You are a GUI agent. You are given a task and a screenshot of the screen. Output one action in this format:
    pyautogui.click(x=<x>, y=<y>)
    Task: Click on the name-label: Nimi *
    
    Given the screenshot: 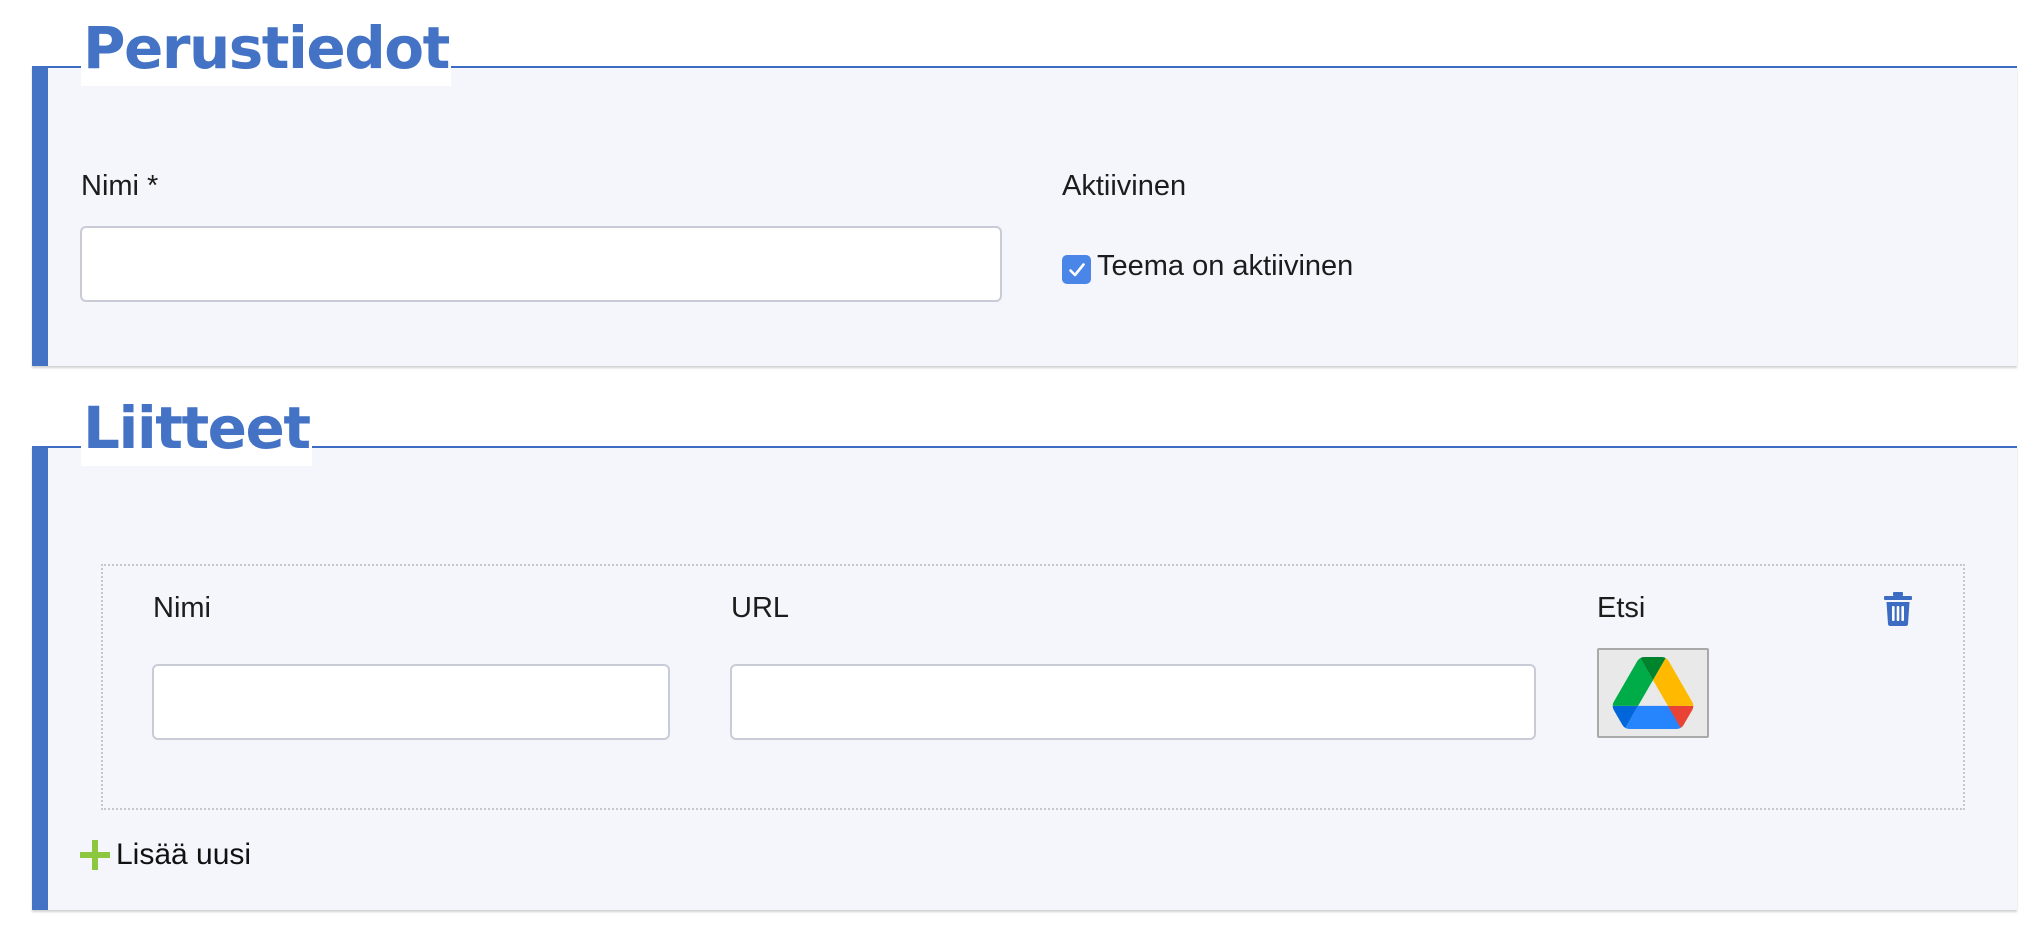 What is the action you would take?
    pyautogui.click(x=120, y=186)
    